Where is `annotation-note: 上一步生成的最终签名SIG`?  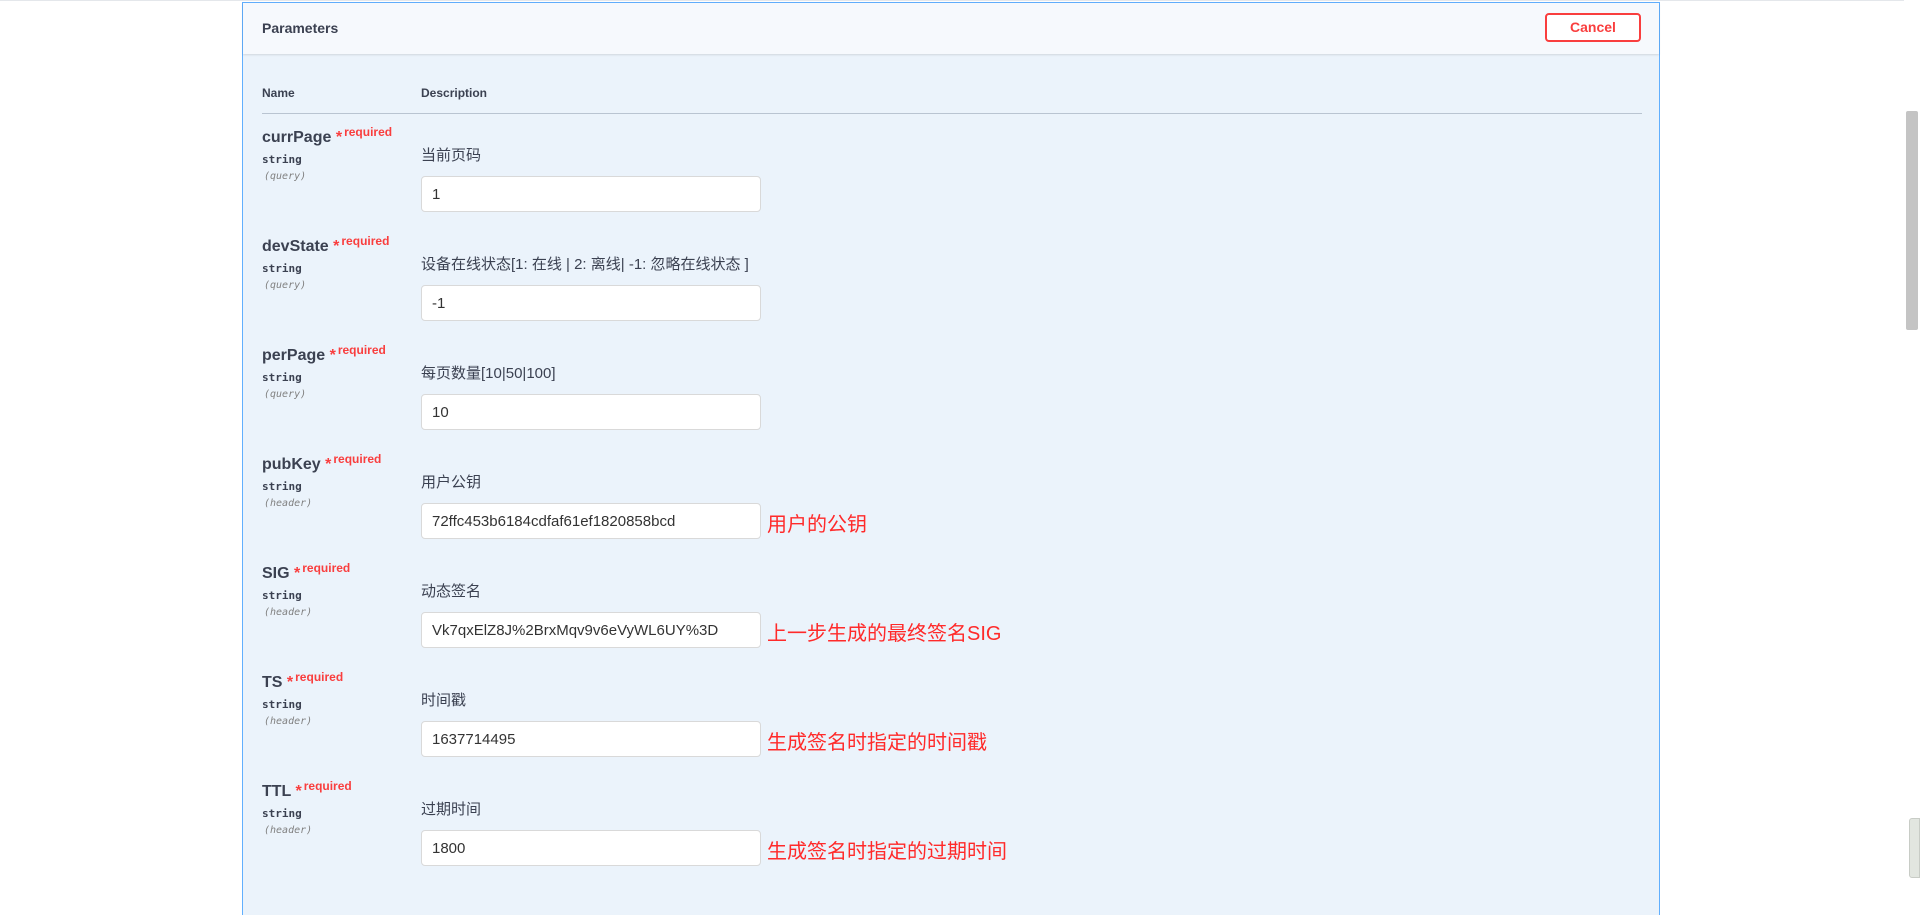 annotation-note: 上一步生成的最终签名SIG is located at coordinates (884, 634).